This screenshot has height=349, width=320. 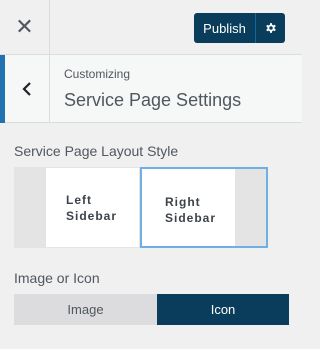 I want to click on gear-icon, so click(x=270, y=28).